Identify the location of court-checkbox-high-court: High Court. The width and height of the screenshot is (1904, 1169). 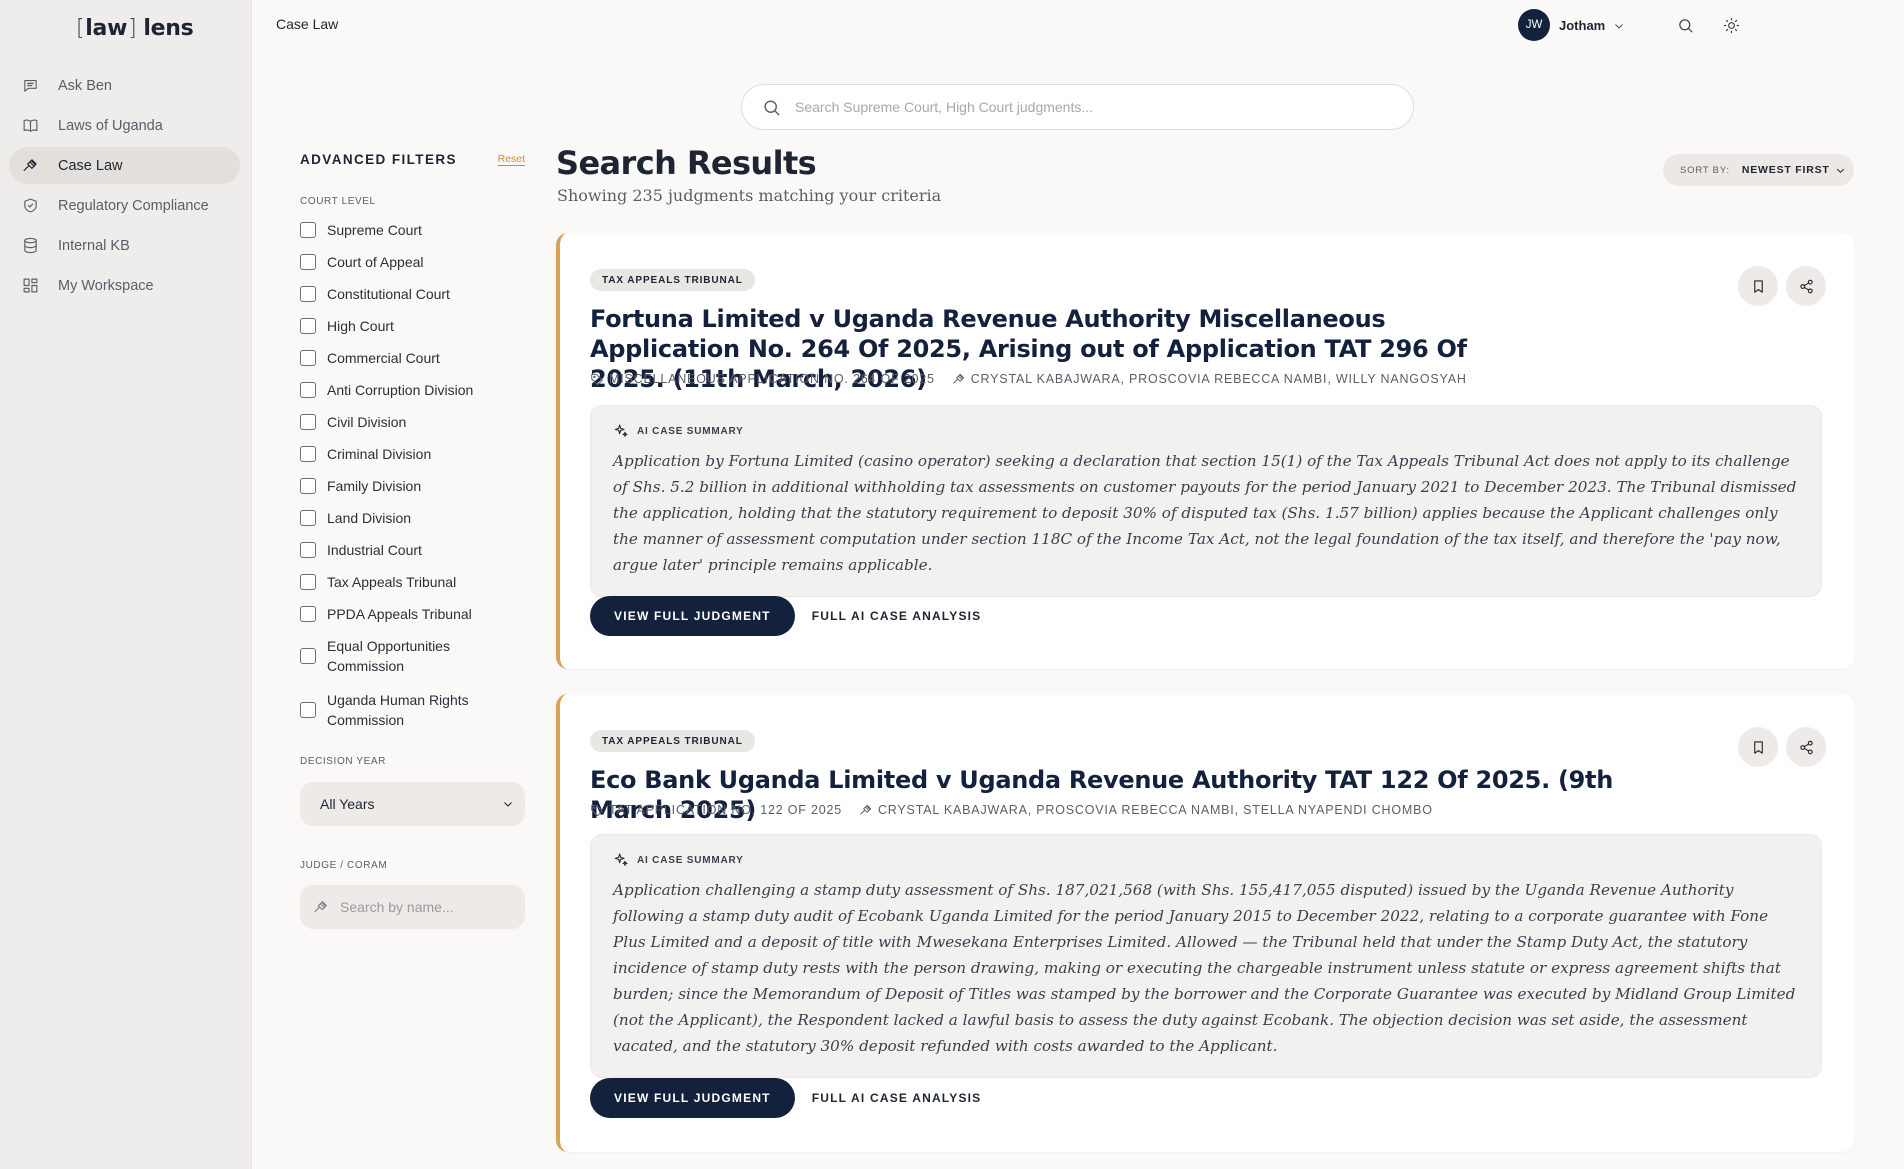
(412, 326).